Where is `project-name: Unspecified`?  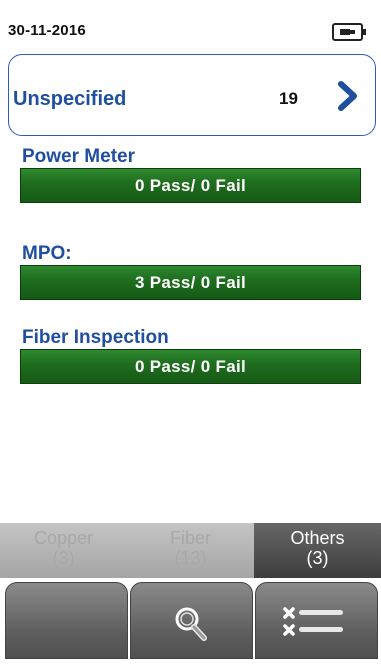 project-name: Unspecified is located at coordinates (70, 99).